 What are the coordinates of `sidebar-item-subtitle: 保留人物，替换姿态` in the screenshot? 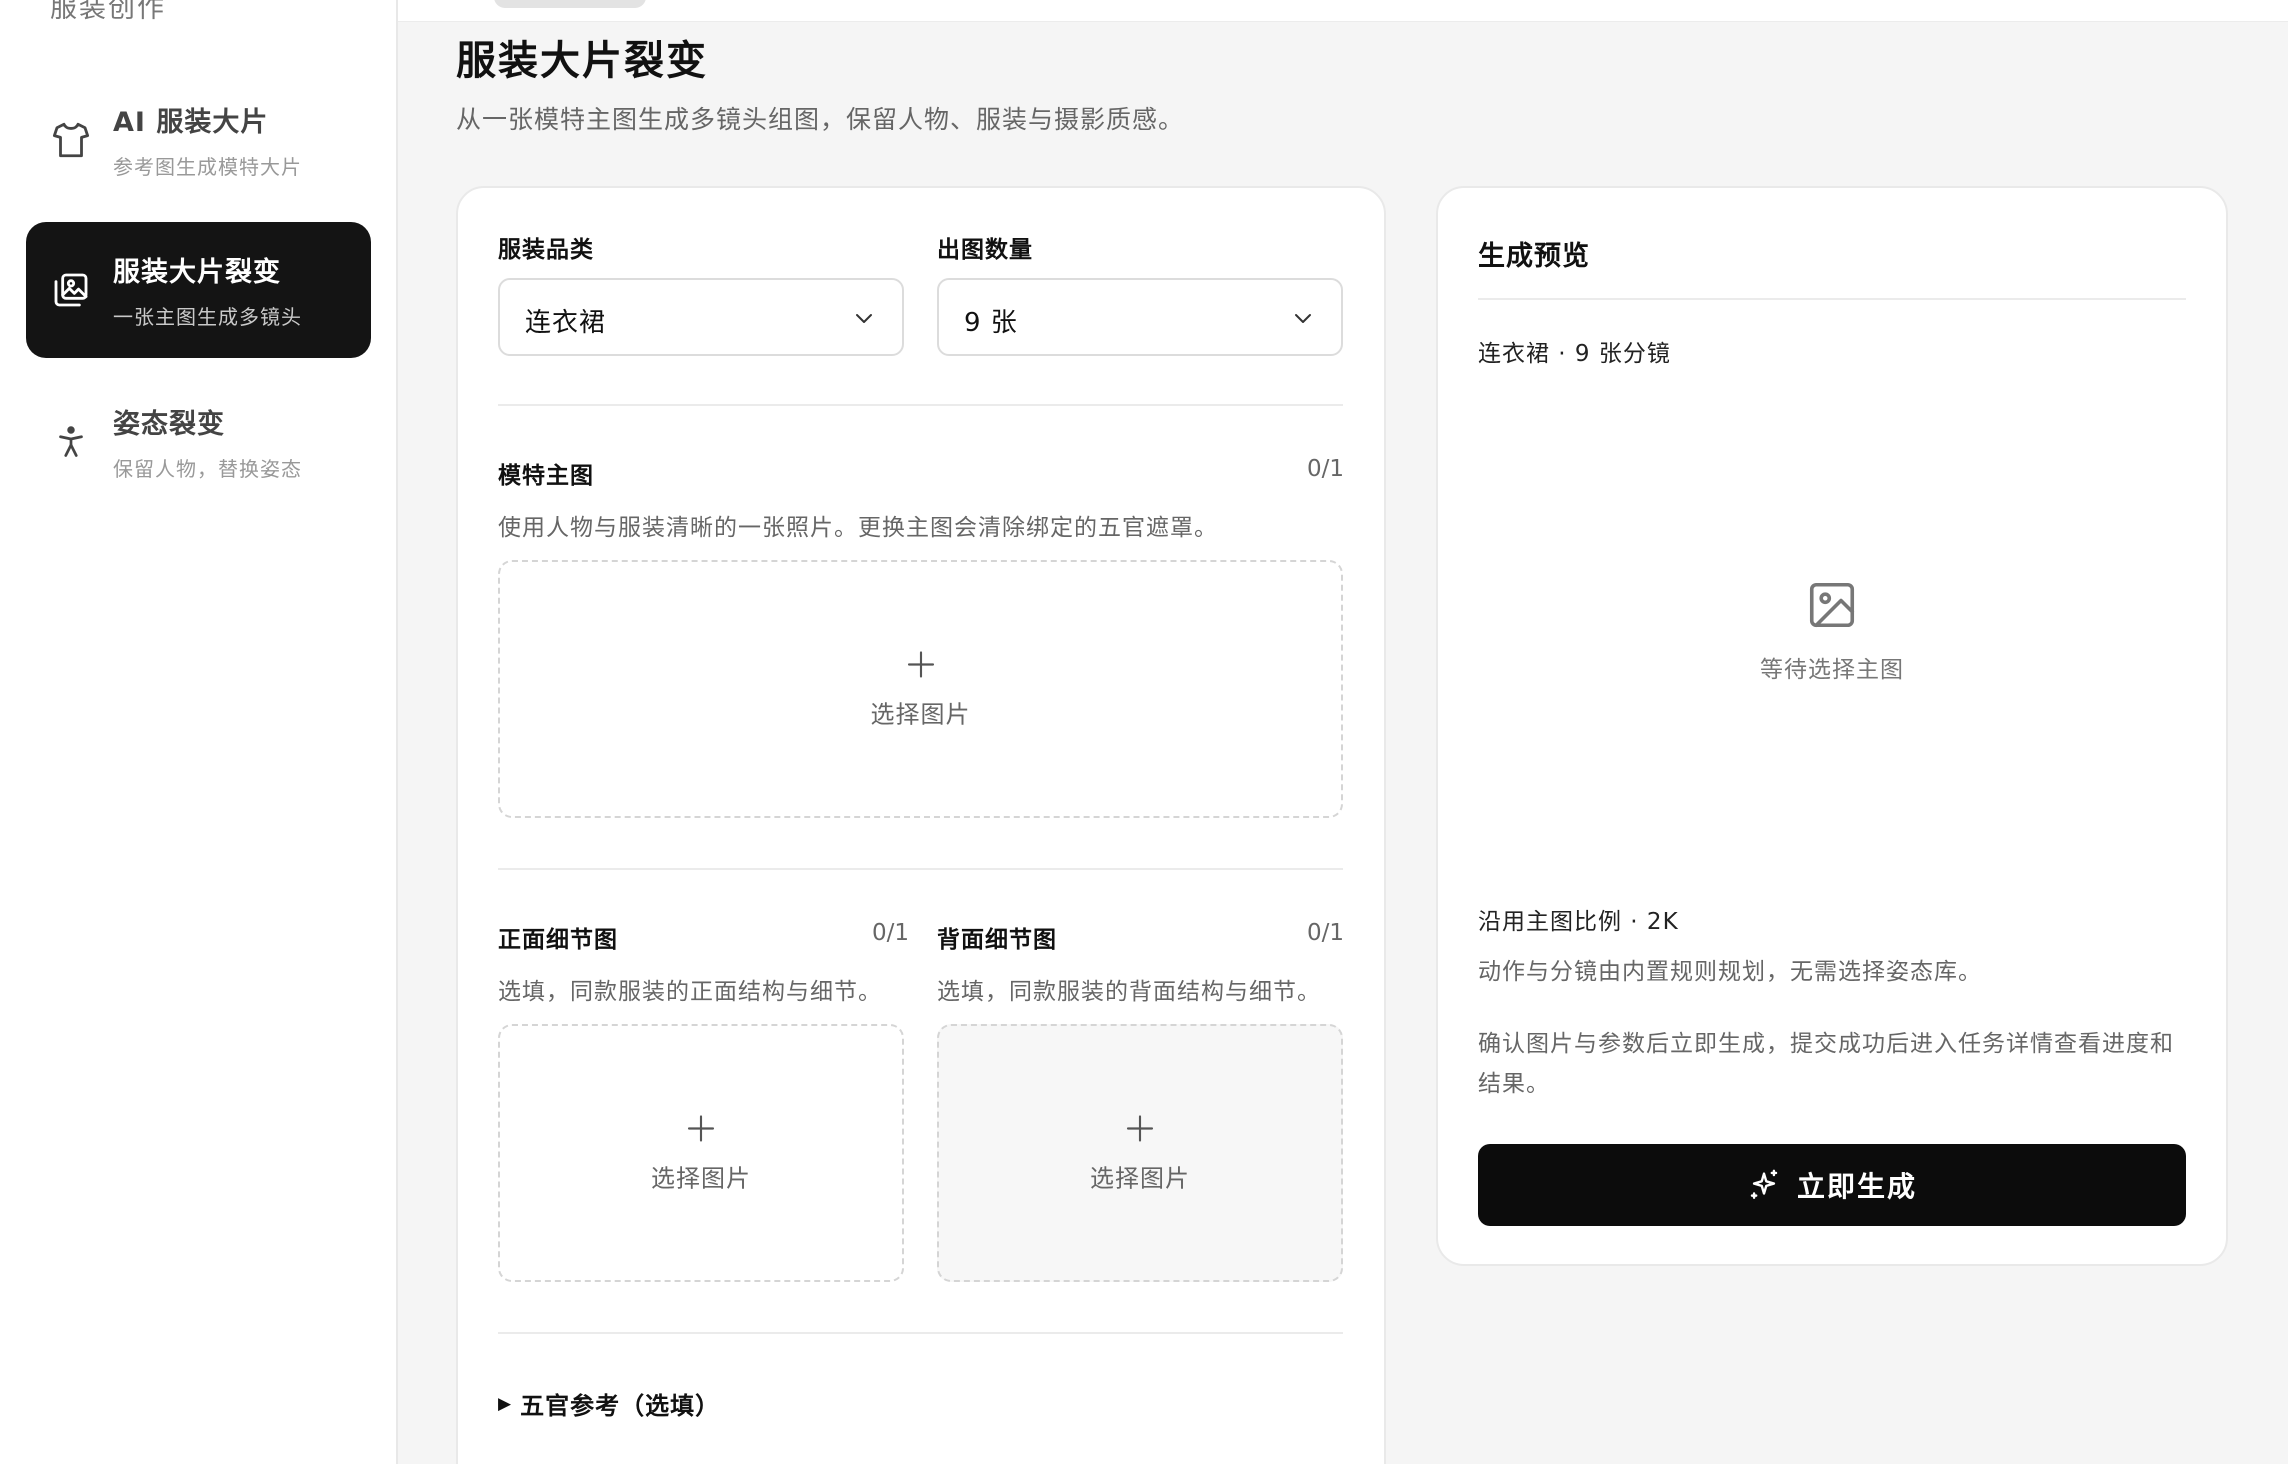 It's located at (207, 469).